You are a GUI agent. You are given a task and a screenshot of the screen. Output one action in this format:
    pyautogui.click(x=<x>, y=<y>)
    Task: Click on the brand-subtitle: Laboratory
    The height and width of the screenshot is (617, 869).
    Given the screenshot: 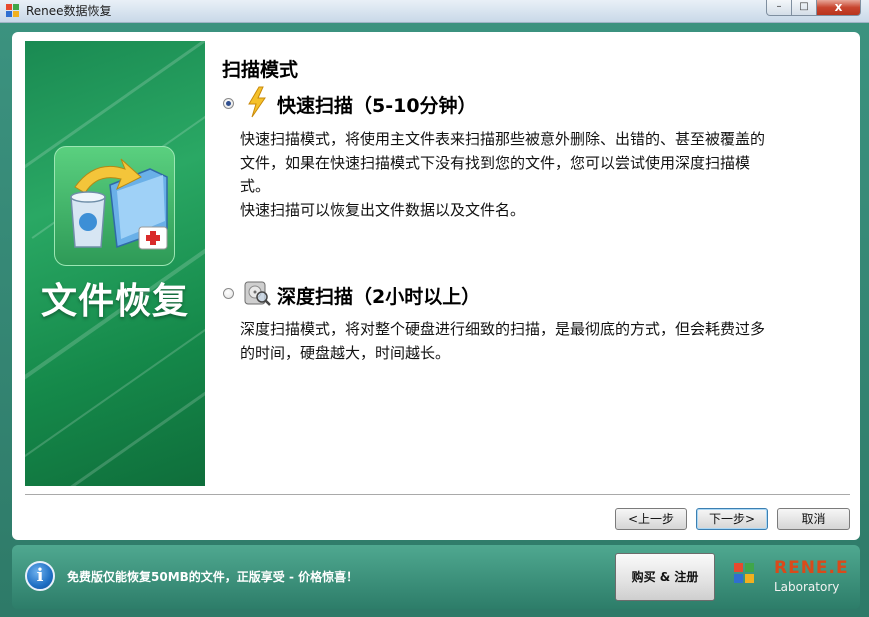 What is the action you would take?
    pyautogui.click(x=807, y=587)
    